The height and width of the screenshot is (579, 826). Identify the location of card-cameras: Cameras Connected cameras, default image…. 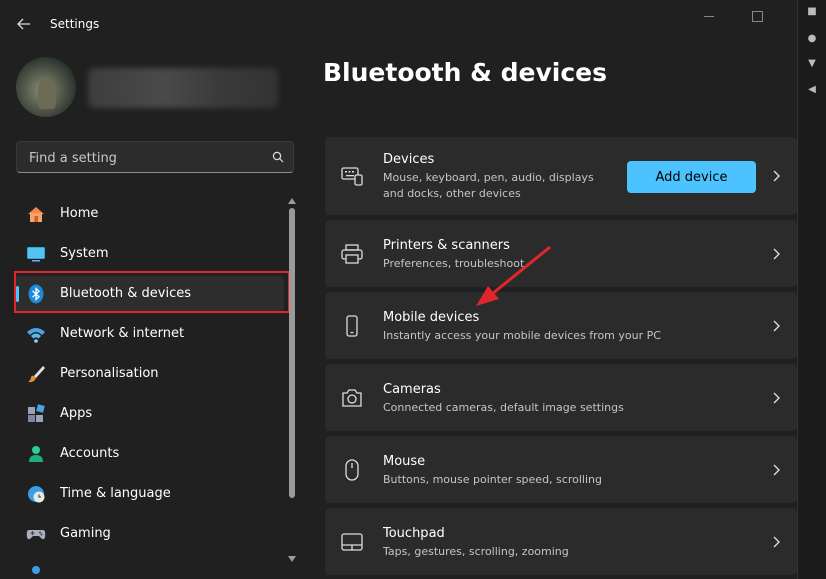
(561, 397).